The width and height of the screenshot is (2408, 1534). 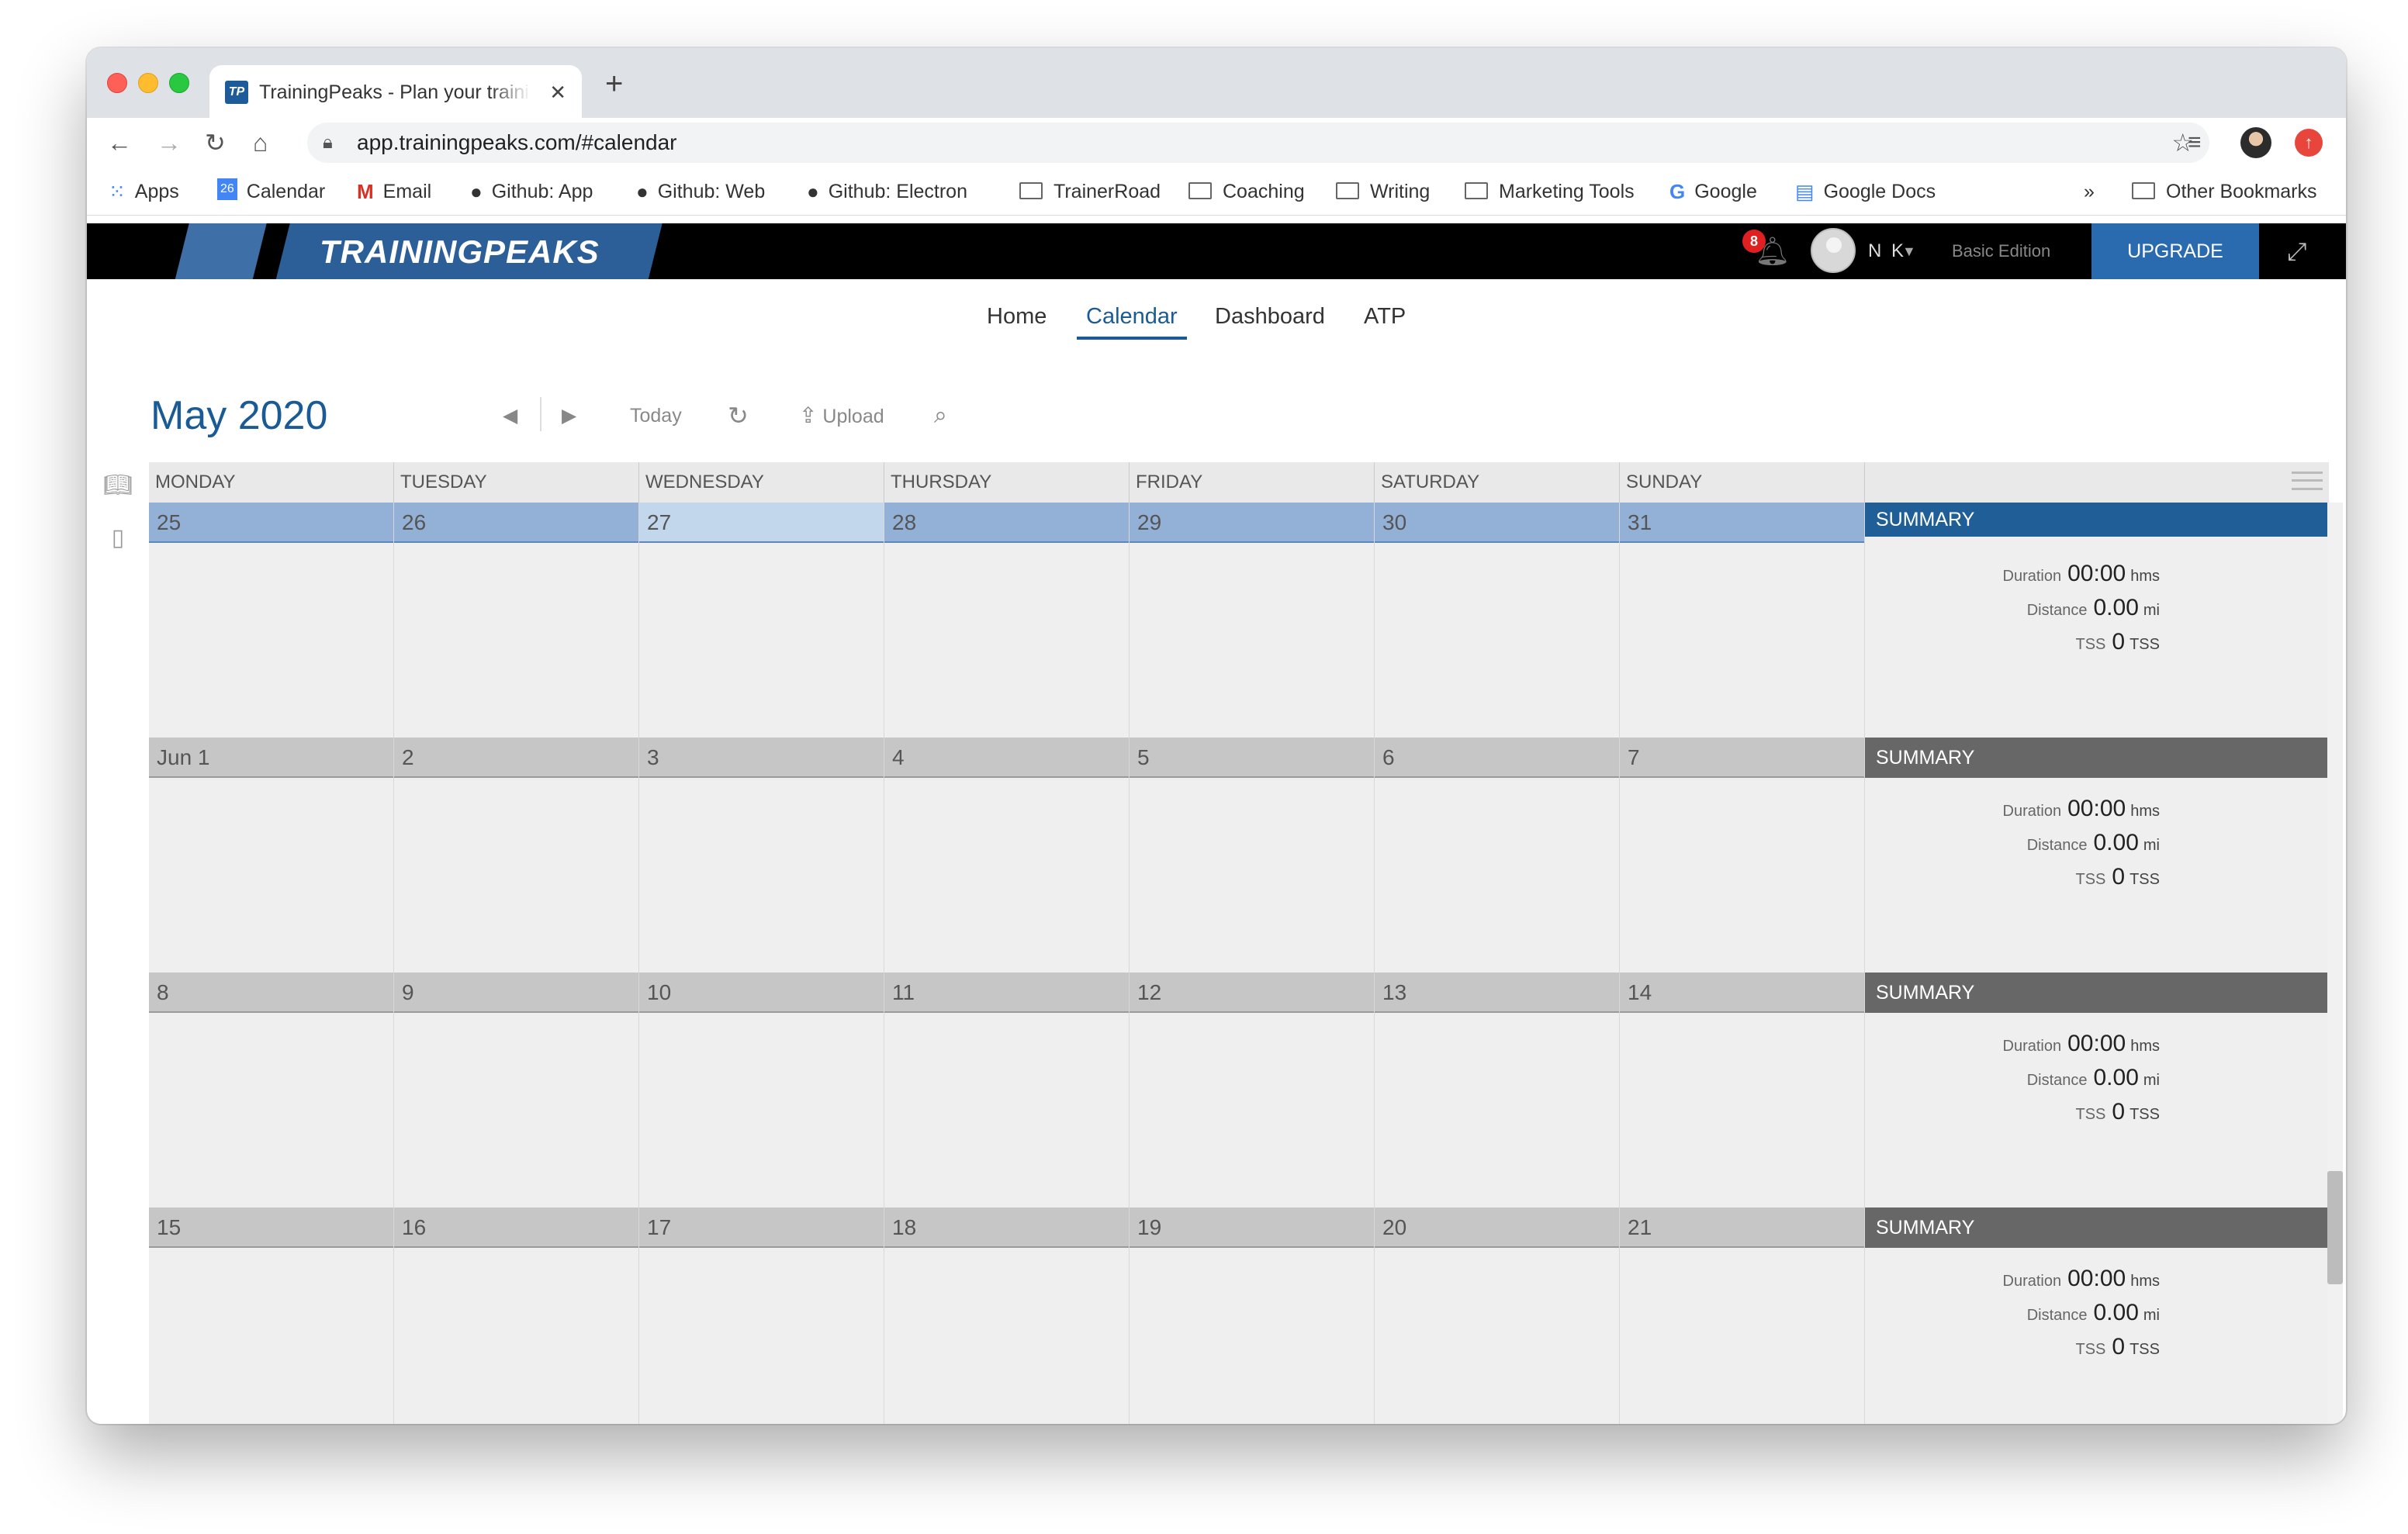 I want to click on day-cell: 26, so click(x=516, y=620).